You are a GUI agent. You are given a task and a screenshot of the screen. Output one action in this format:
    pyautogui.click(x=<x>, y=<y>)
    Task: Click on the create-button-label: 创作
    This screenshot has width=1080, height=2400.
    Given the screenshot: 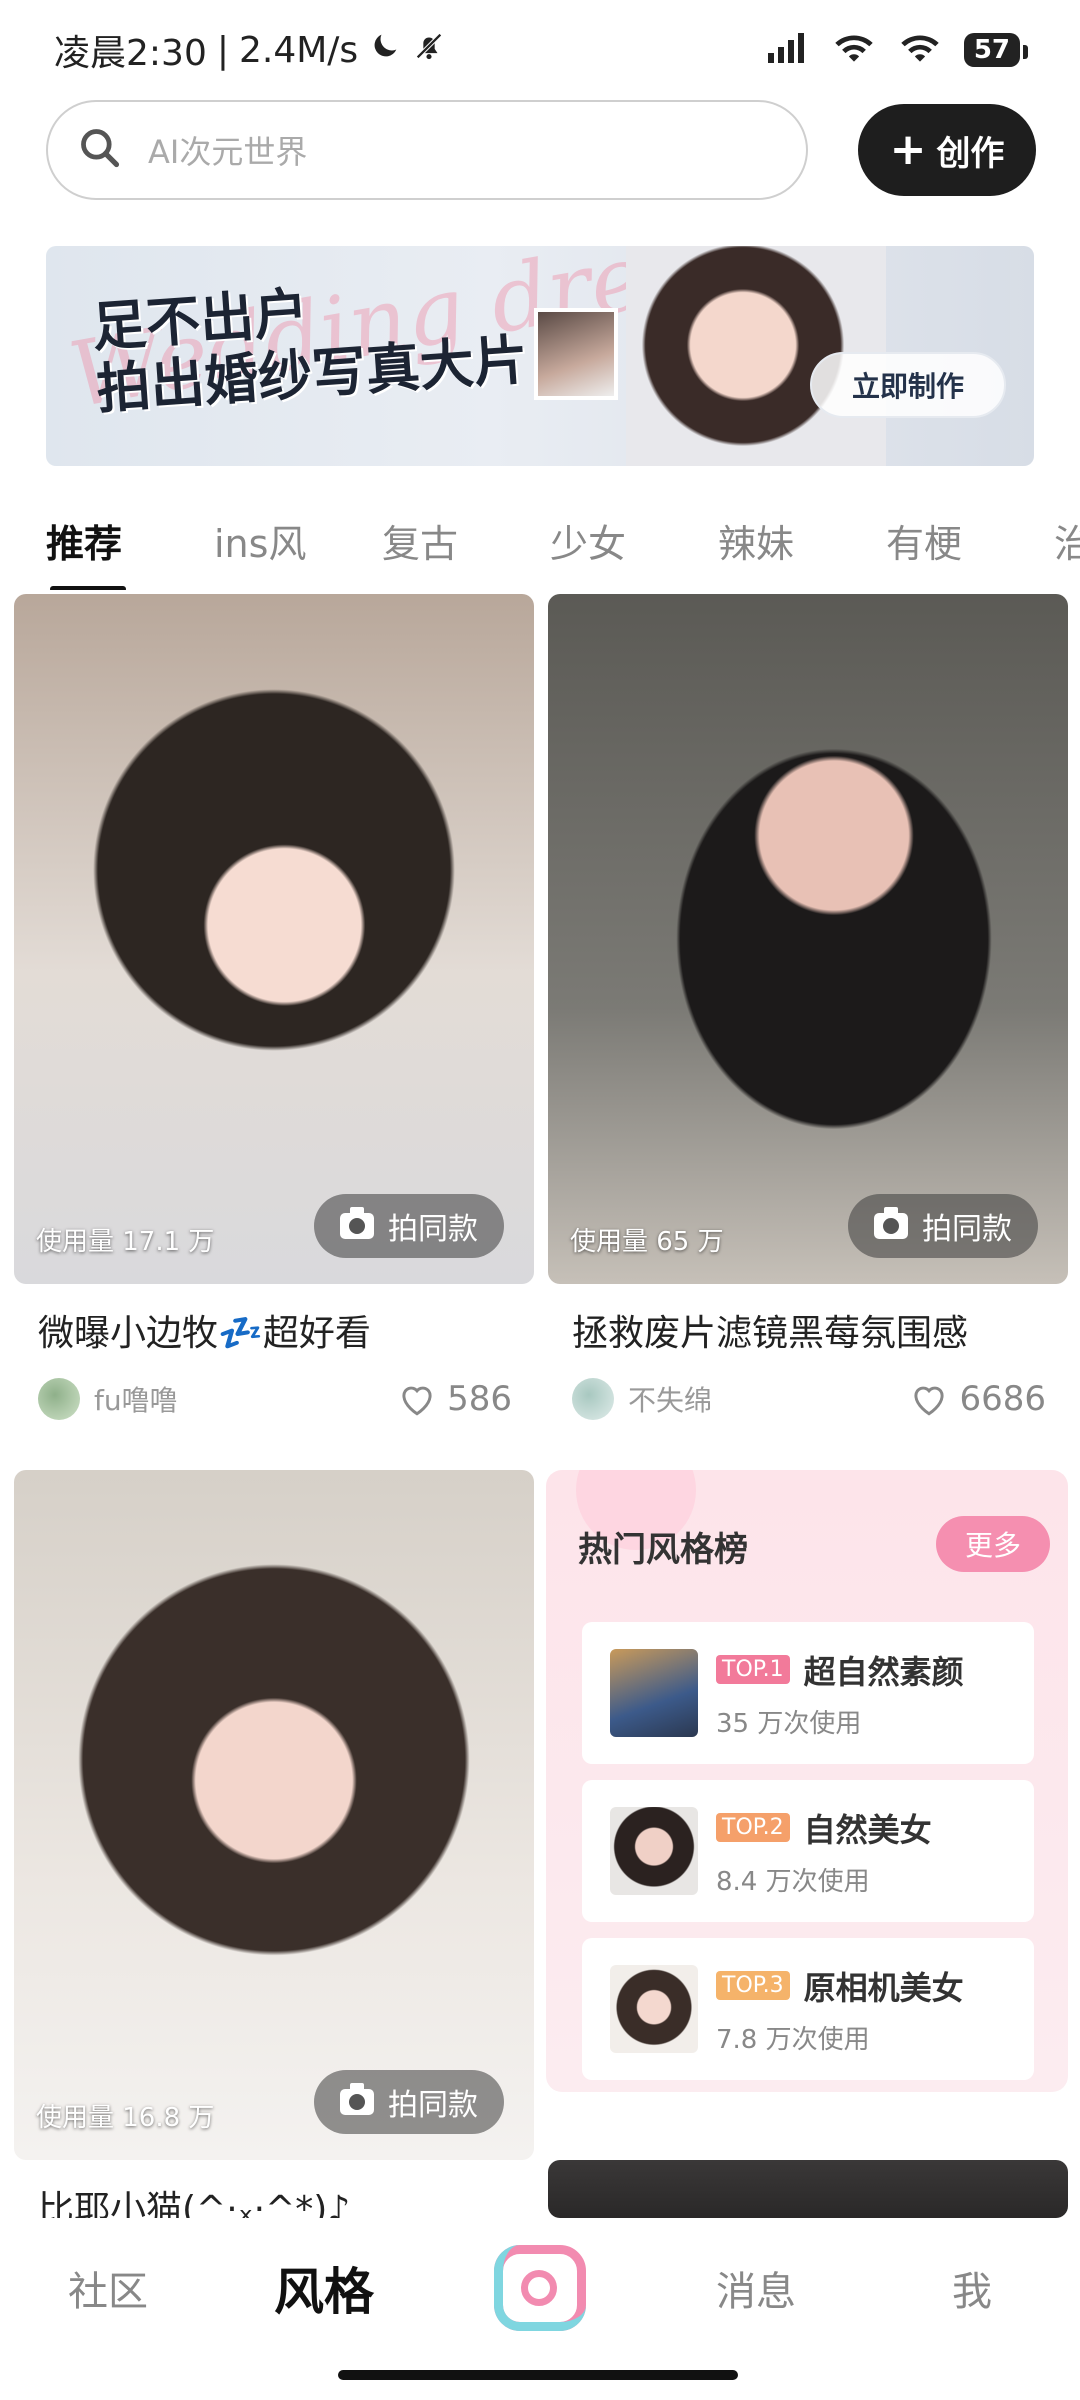 What is the action you would take?
    pyautogui.click(x=970, y=153)
    